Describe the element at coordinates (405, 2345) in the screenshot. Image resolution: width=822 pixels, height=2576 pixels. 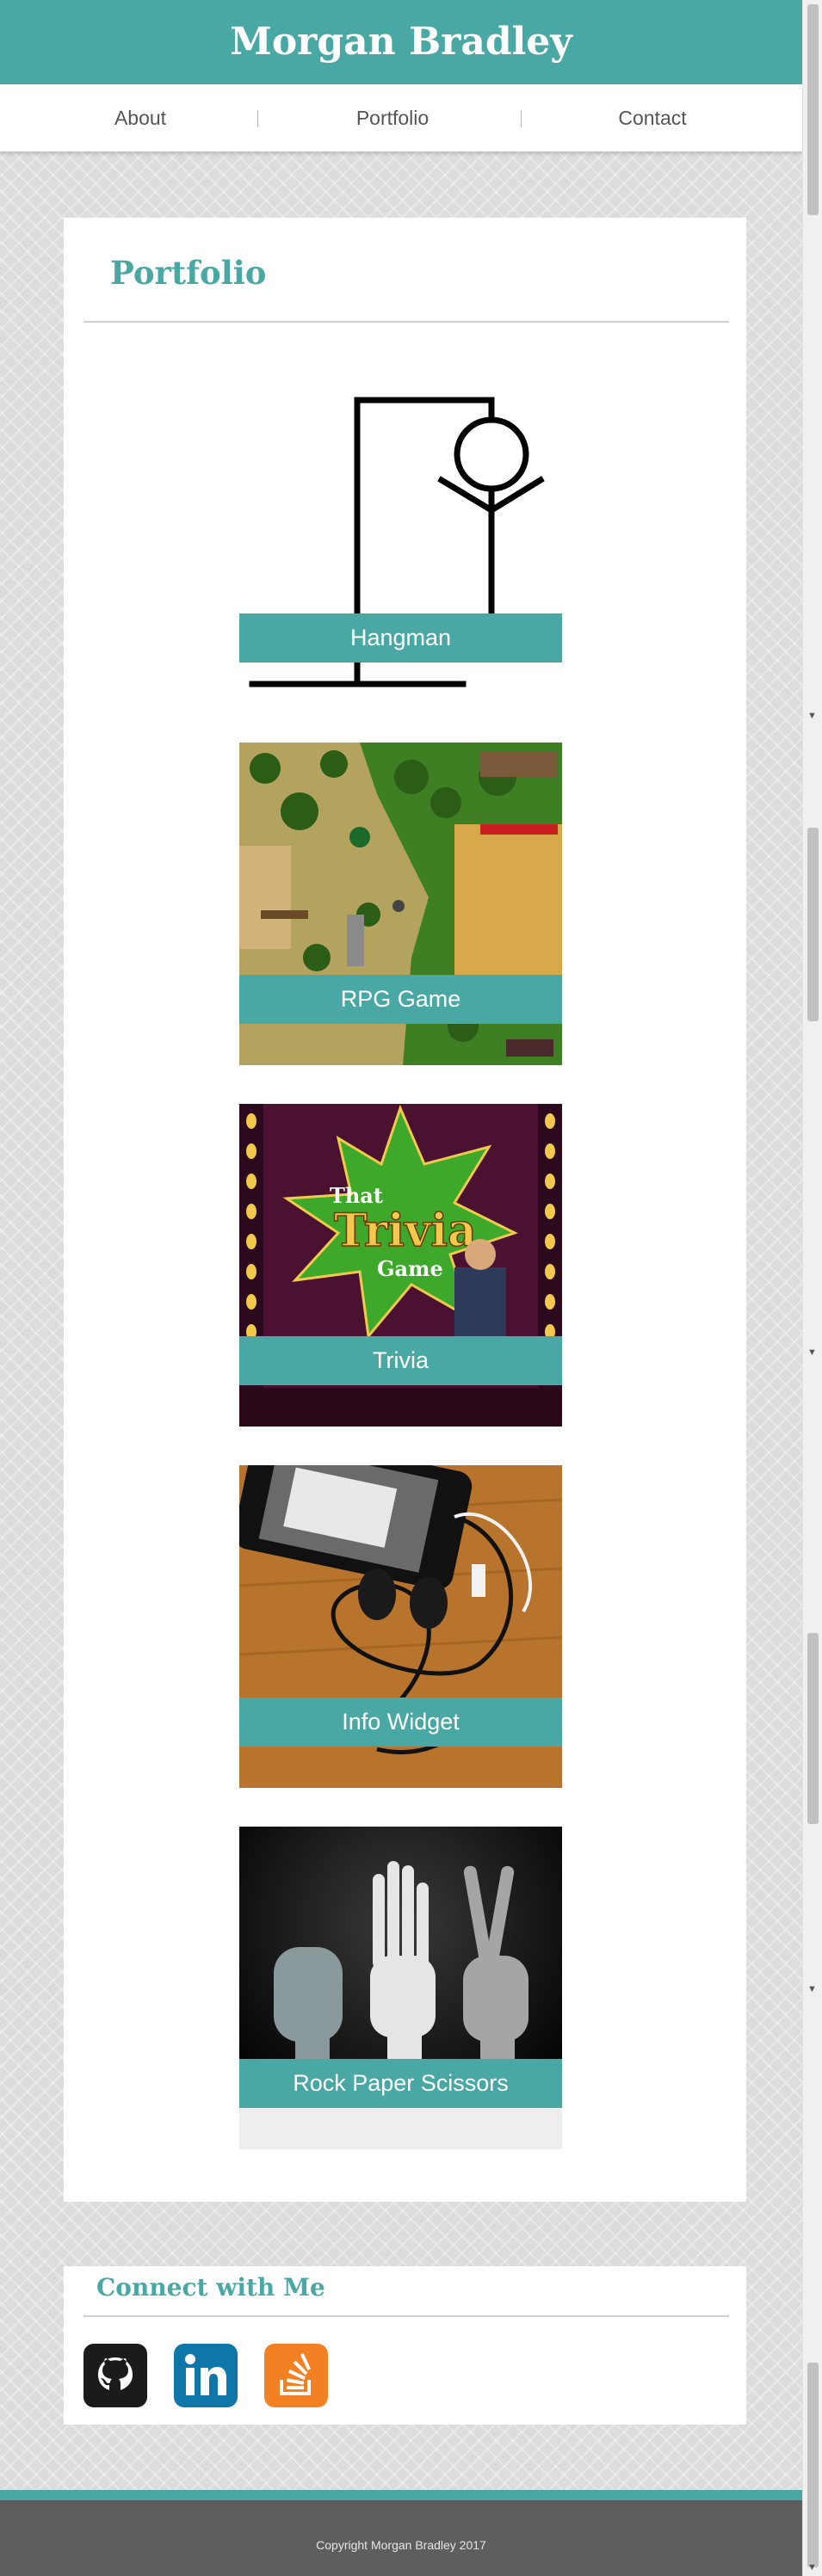
I see `connect-section: Connect with Me` at that location.